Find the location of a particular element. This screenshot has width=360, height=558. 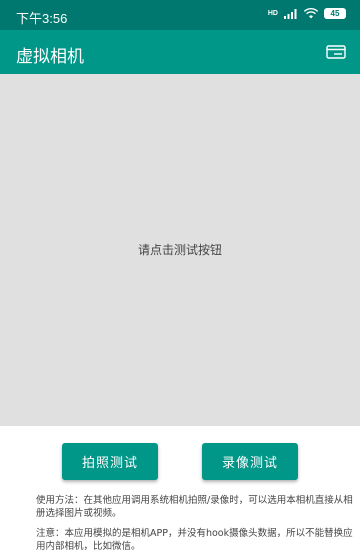

battery-icon: 45 is located at coordinates (335, 13).